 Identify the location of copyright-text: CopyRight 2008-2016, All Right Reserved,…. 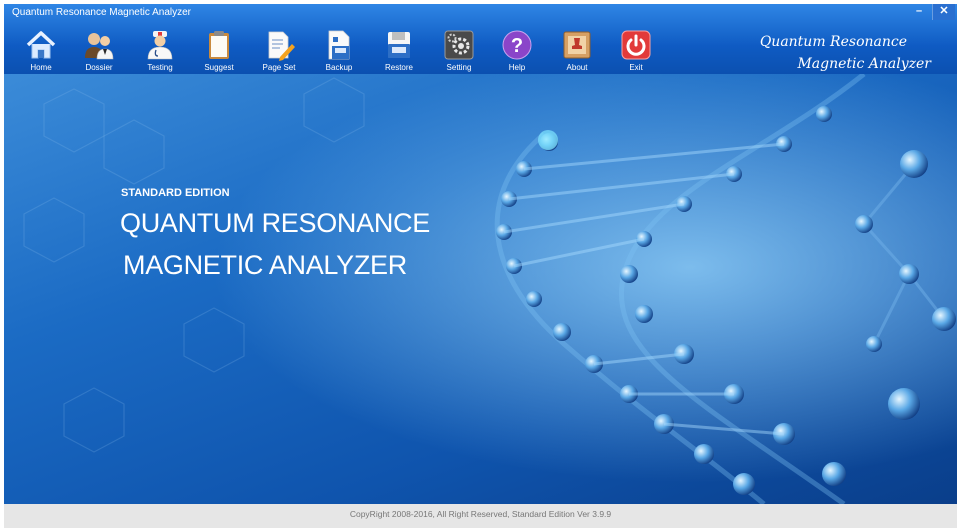
(480, 514).